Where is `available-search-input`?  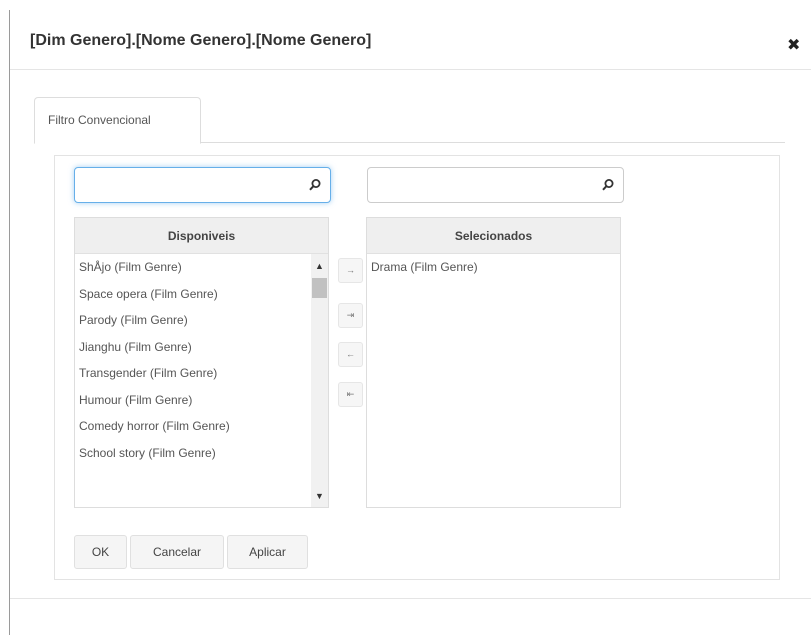 available-search-input is located at coordinates (202, 185).